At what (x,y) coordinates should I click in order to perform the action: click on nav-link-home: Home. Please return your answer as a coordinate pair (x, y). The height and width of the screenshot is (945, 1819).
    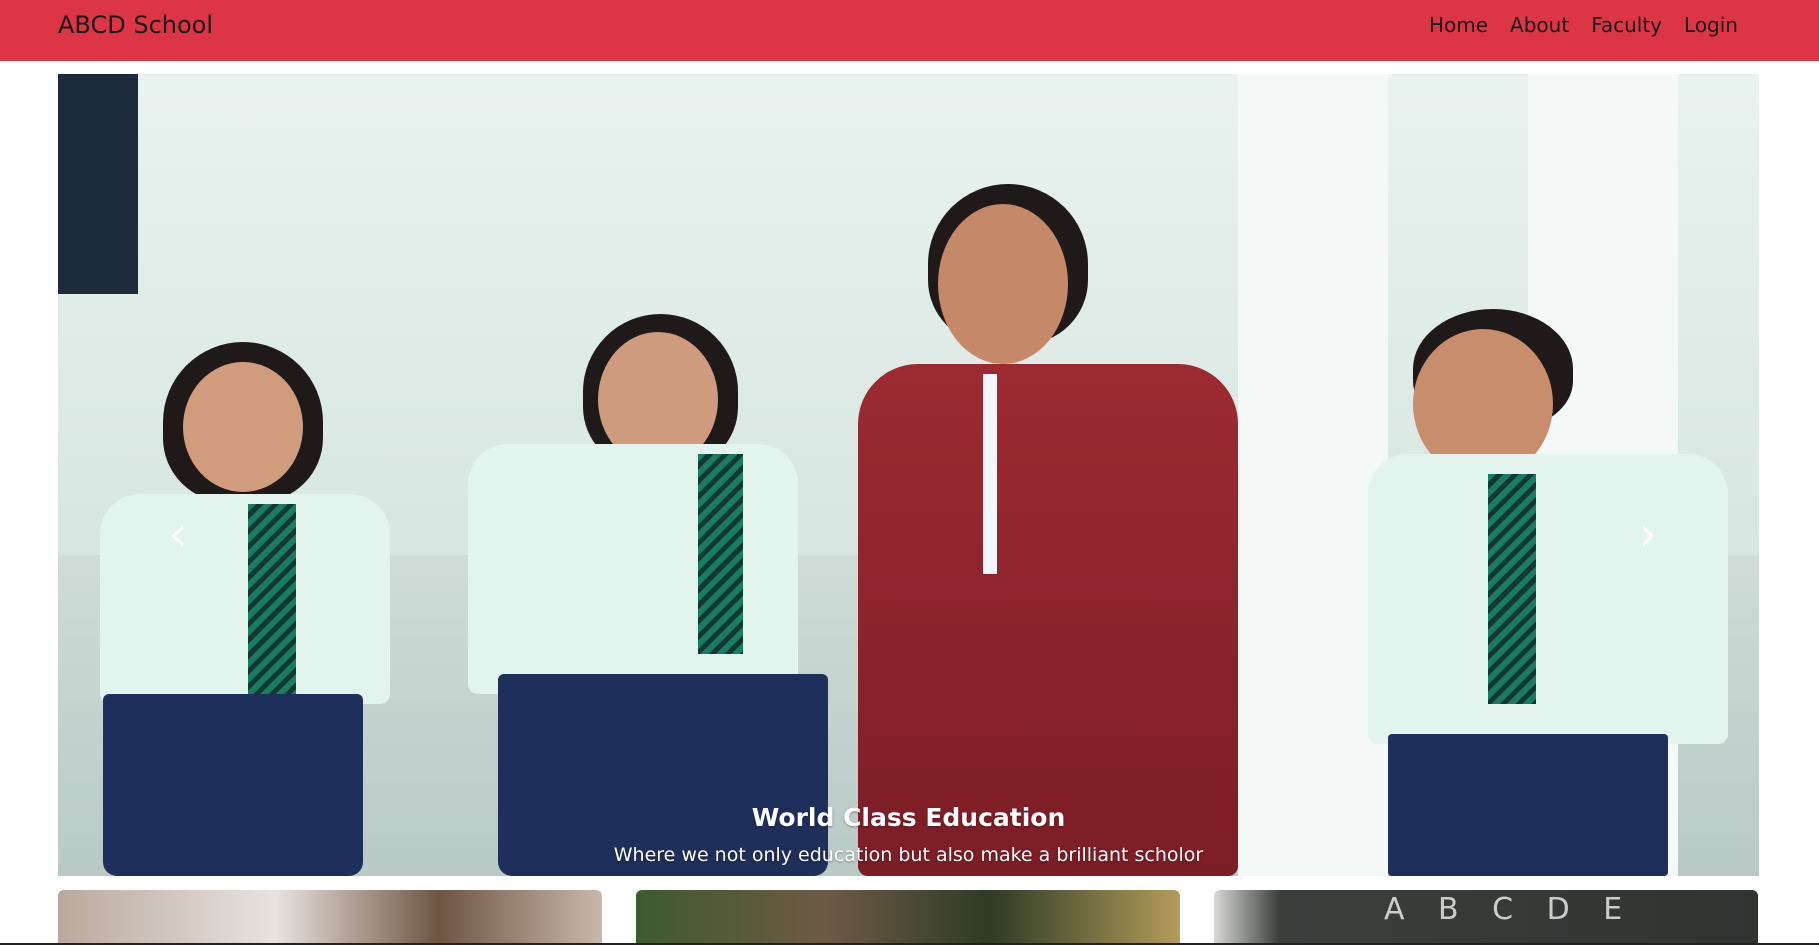
    Looking at the image, I should click on (1458, 25).